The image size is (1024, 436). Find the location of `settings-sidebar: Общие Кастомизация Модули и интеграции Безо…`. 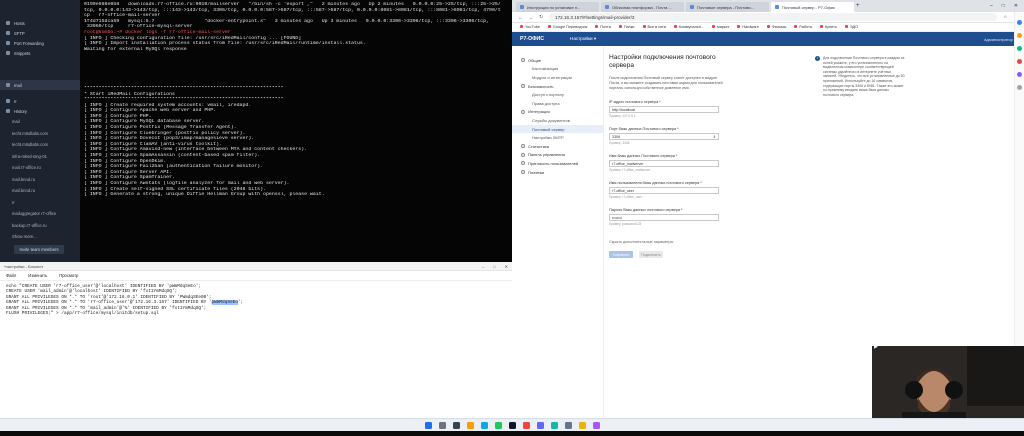

settings-sidebar: Общие Кастомизация Модули и интеграции Безо… is located at coordinates (558, 232).